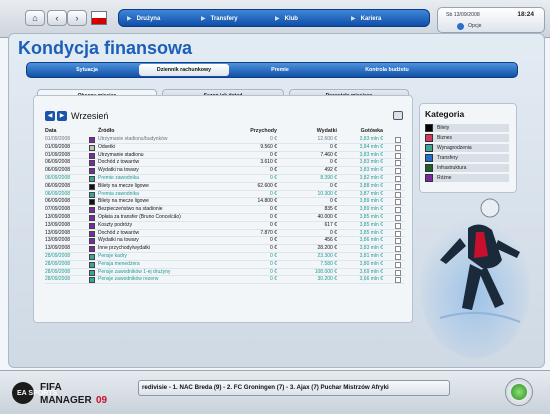 The height and width of the screenshot is (414, 550). What do you see at coordinates (286, 19) in the screenshot?
I see `menu-item-klub: ▶ Klub` at bounding box center [286, 19].